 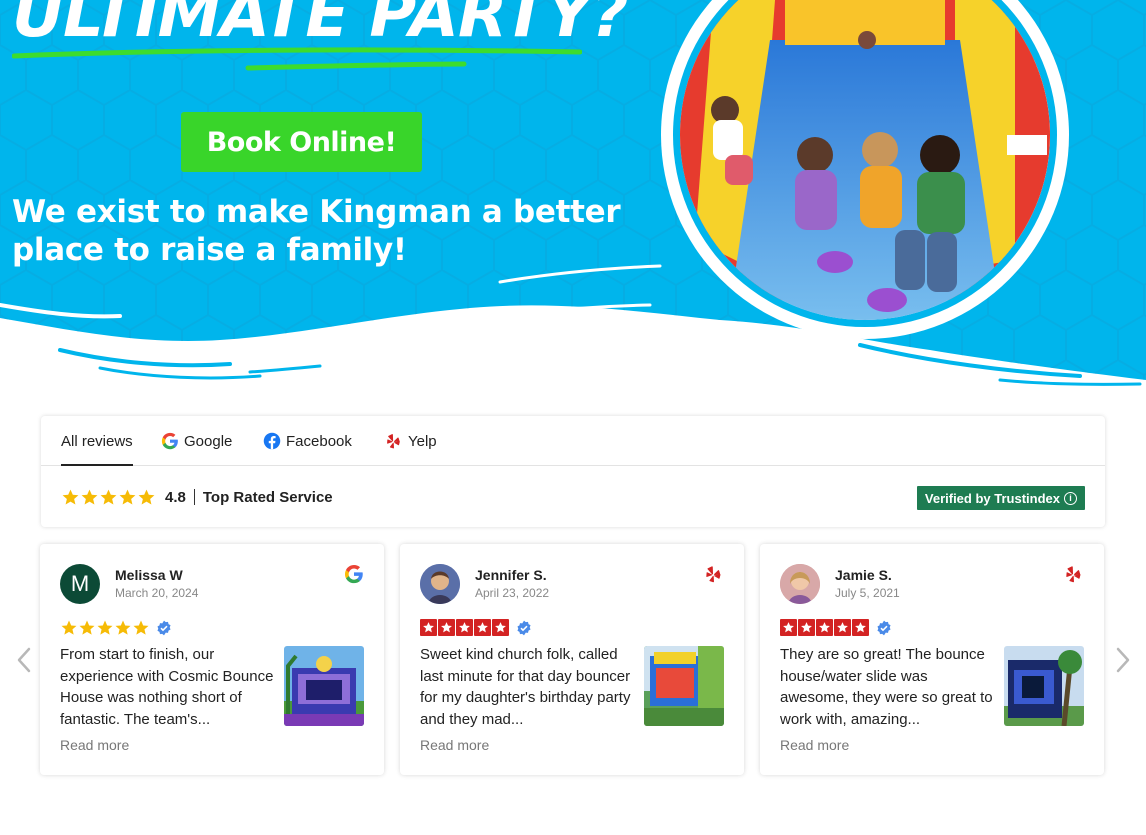 I want to click on tab-facebook: Facebook, so click(x=307, y=441).